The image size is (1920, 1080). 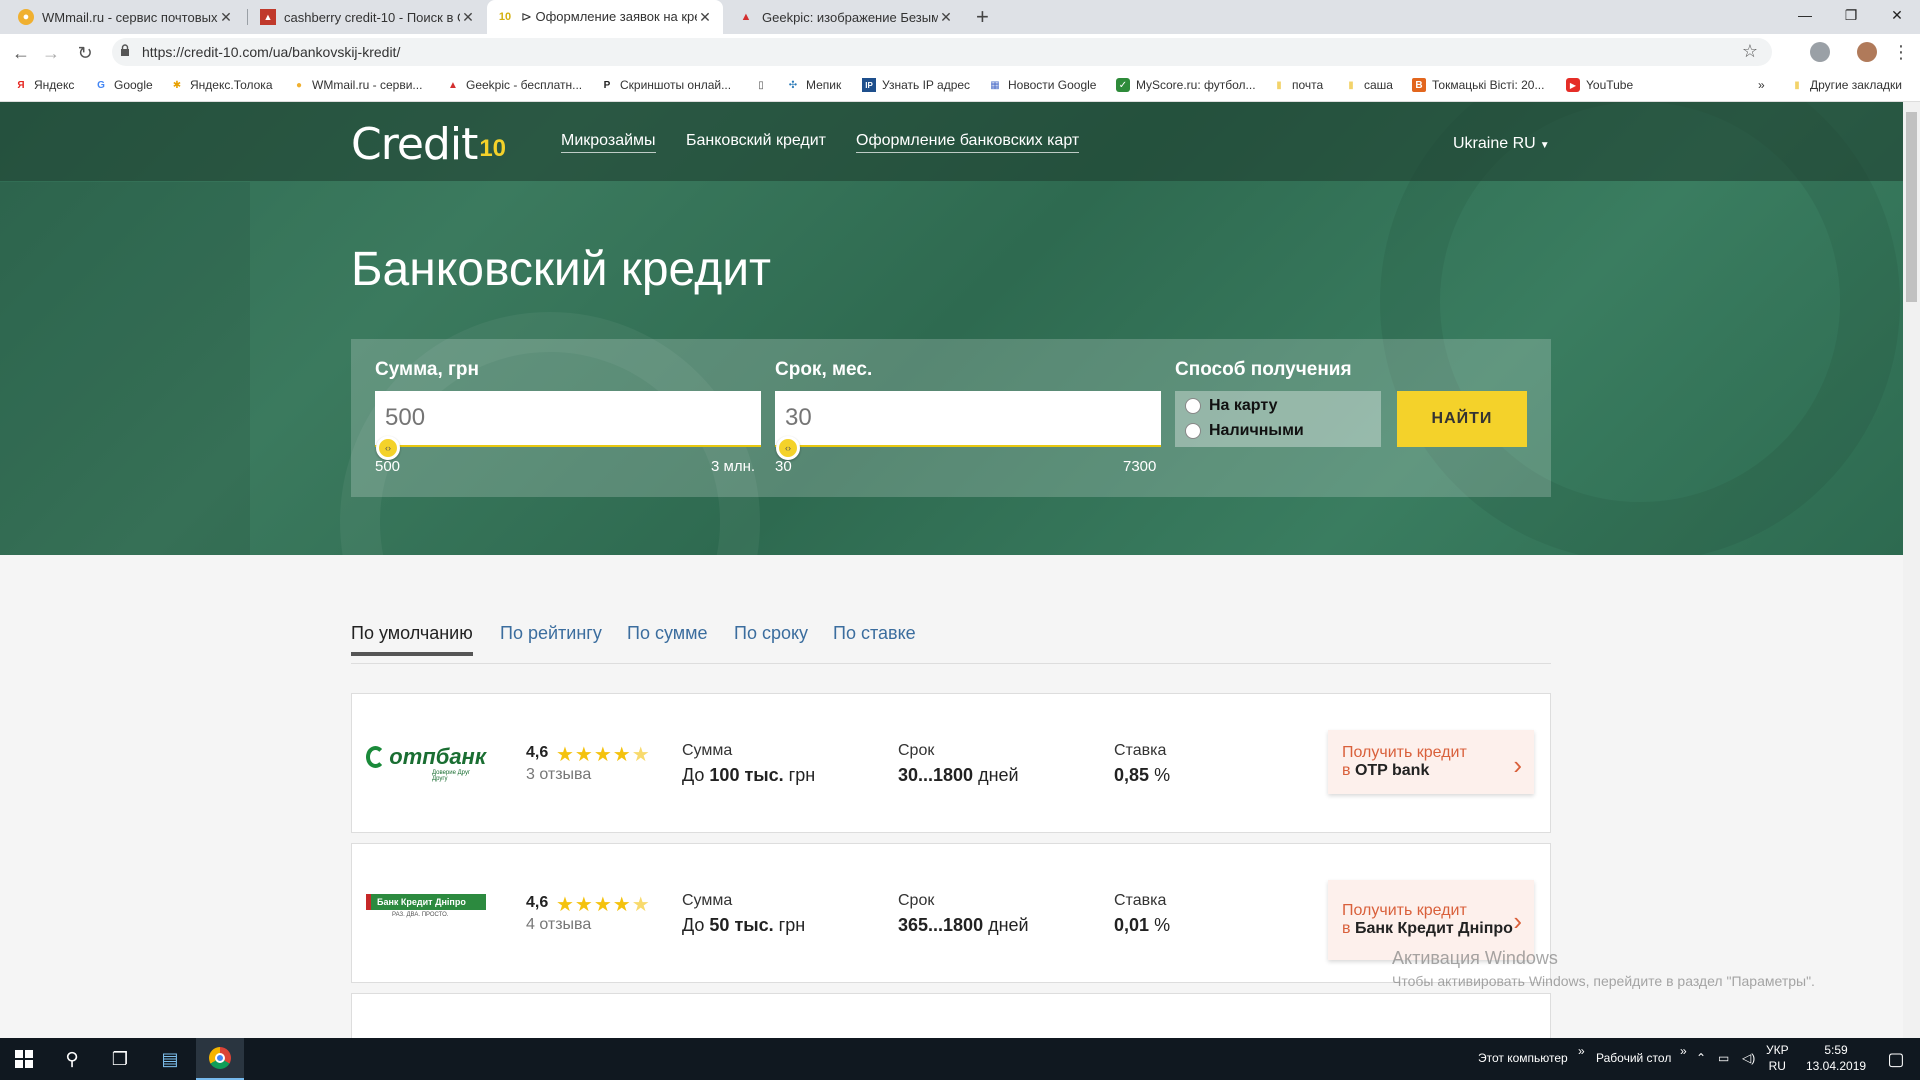 What do you see at coordinates (426, 912) in the screenshot?
I see `kredit-dnipro-logo: Банк Кредит Дніпро РАЗ. ДВА. ПРОСТО.` at bounding box center [426, 912].